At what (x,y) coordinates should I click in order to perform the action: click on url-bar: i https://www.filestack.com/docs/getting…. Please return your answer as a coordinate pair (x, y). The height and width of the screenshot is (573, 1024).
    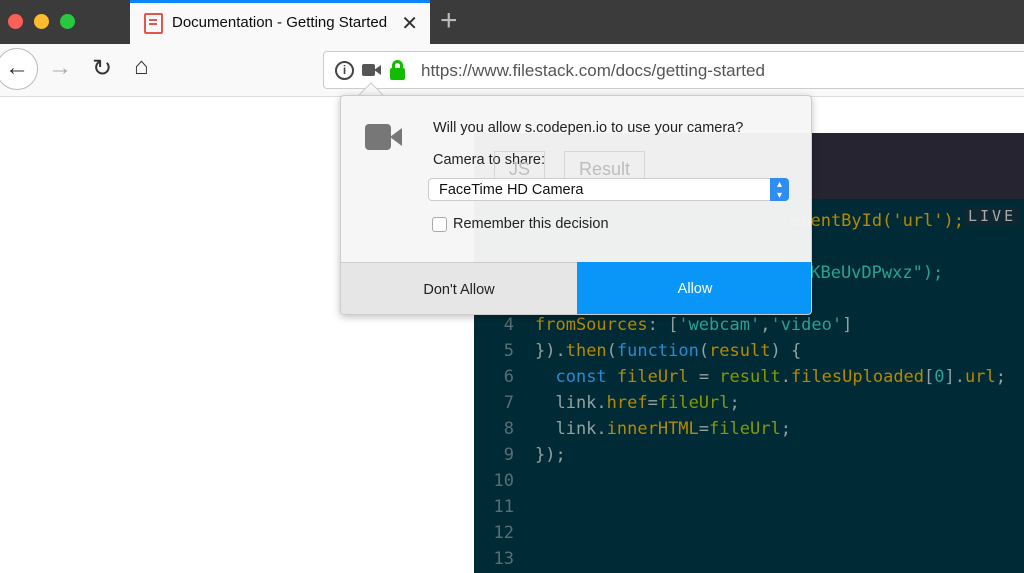
    Looking at the image, I should click on (673, 70).